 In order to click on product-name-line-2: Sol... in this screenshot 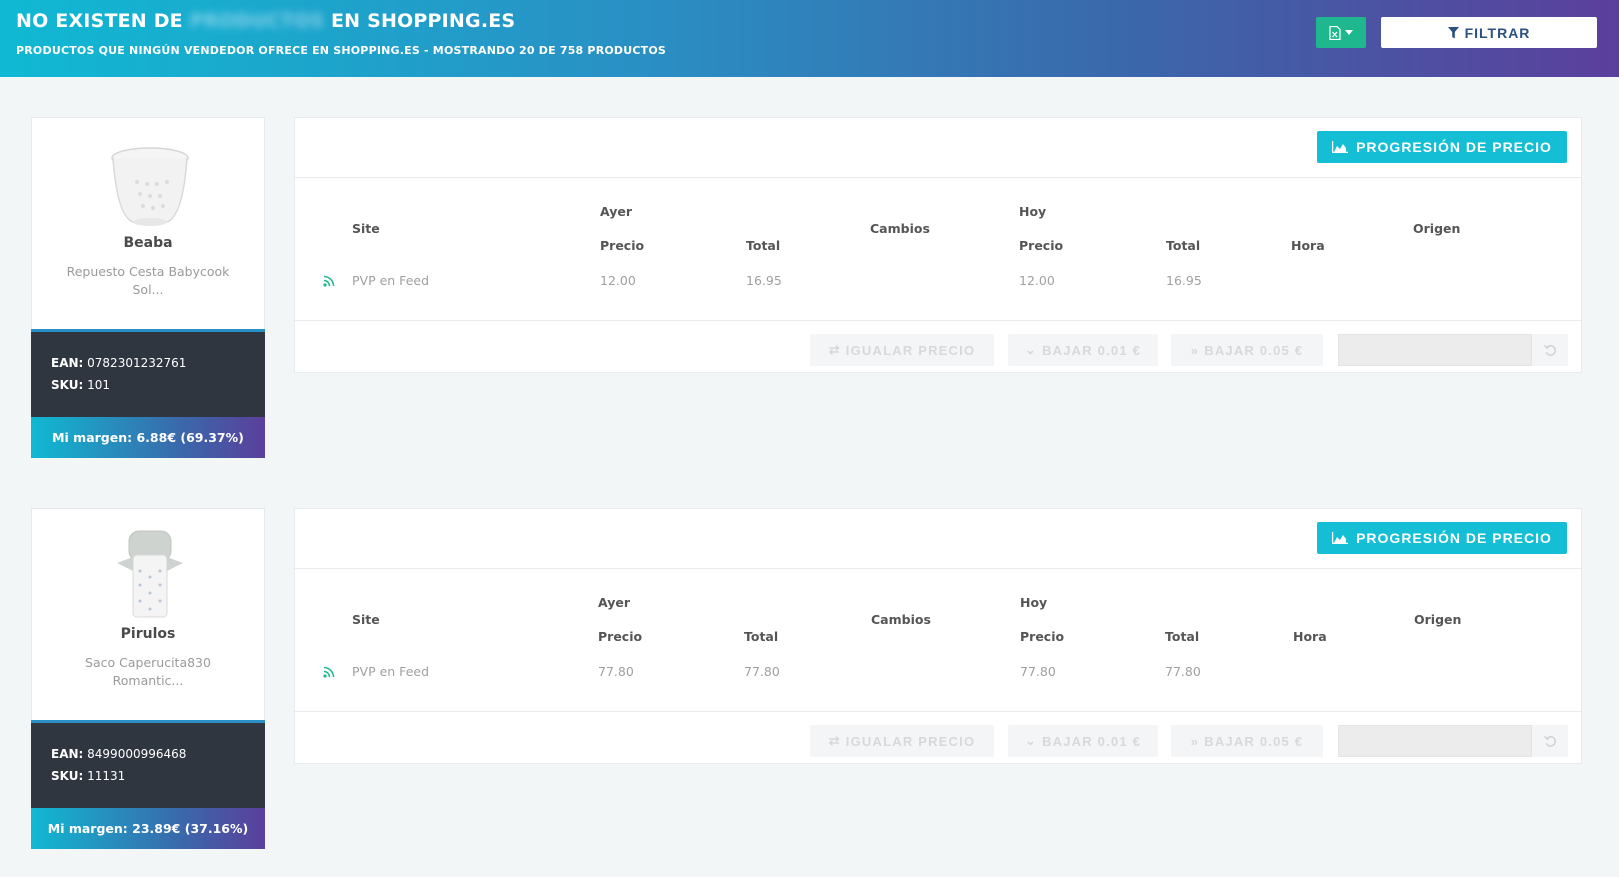, I will do `click(148, 289)`.